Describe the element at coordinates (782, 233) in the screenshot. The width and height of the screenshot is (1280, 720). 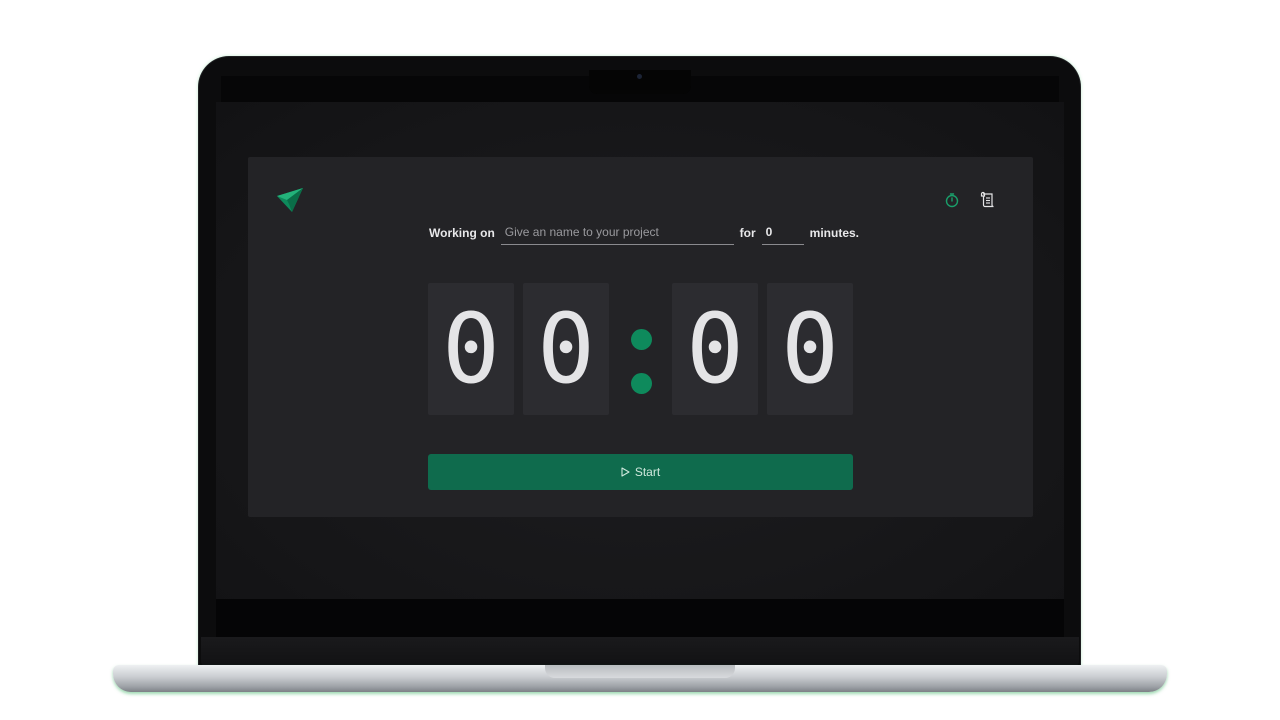
I see `minutes-input` at that location.